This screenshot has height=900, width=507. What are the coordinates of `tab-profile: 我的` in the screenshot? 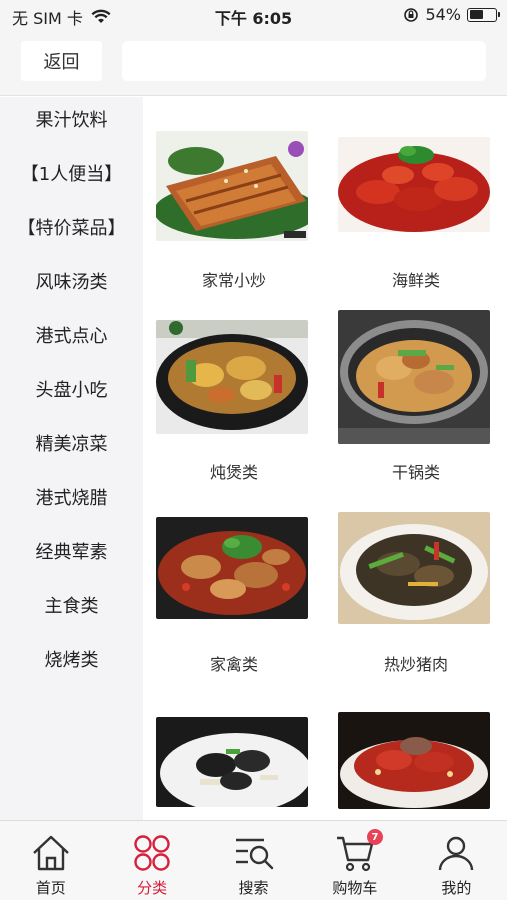 It's located at (456, 860).